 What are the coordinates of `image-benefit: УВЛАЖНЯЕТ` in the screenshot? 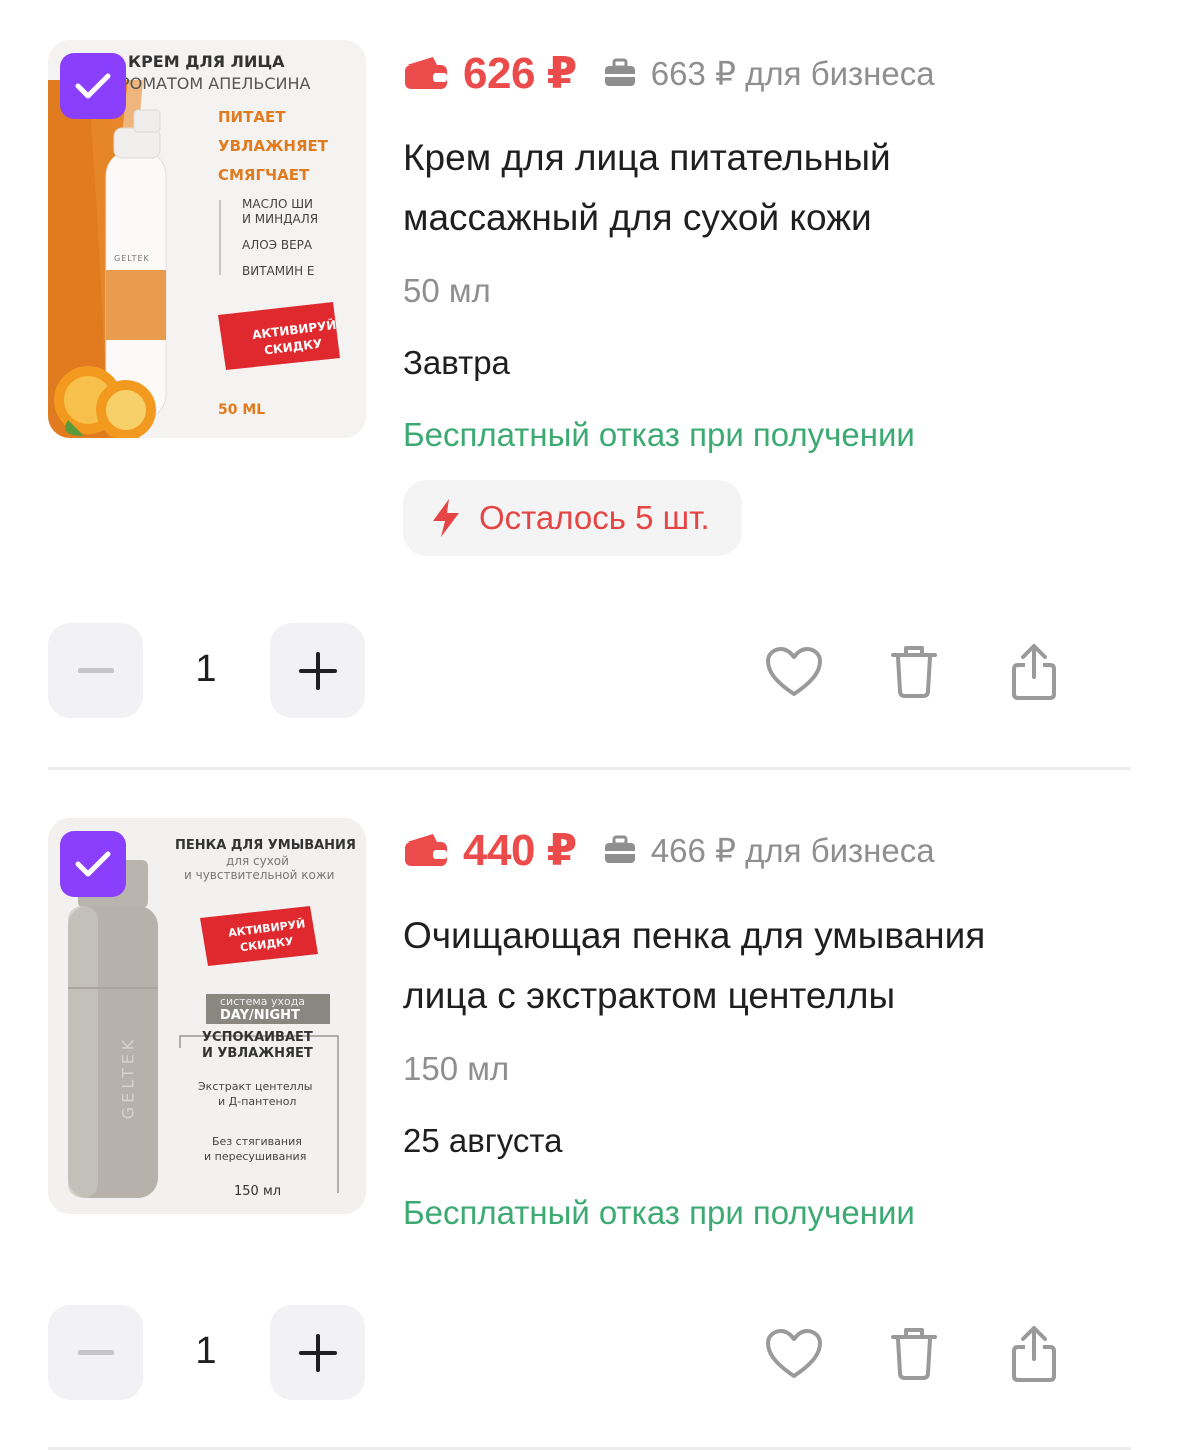 It's located at (273, 146).